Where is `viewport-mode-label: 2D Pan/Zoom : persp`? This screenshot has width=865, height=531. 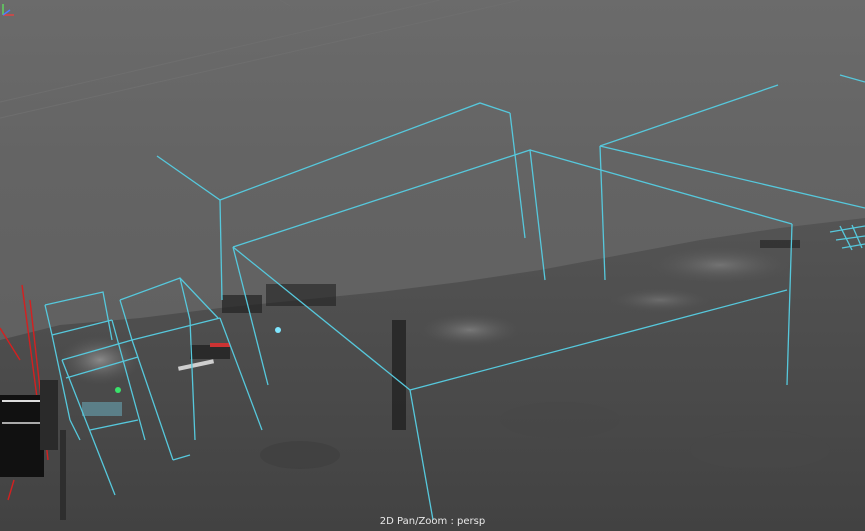
viewport-mode-label: 2D Pan/Zoom : persp is located at coordinates (432, 521).